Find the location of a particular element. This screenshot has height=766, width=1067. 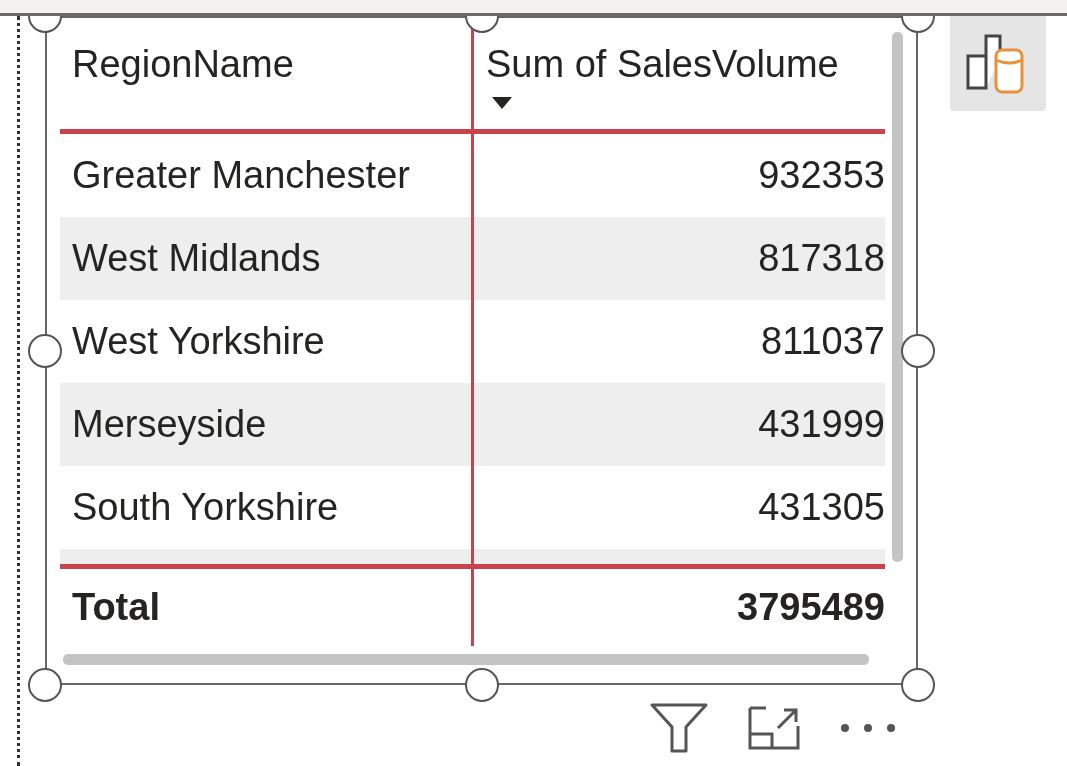

column-header: Sum of SalesVolume is located at coordinates (679, 76).